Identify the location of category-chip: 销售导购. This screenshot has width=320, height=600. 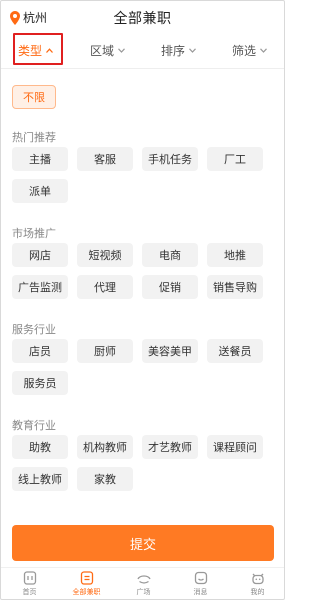
(235, 287).